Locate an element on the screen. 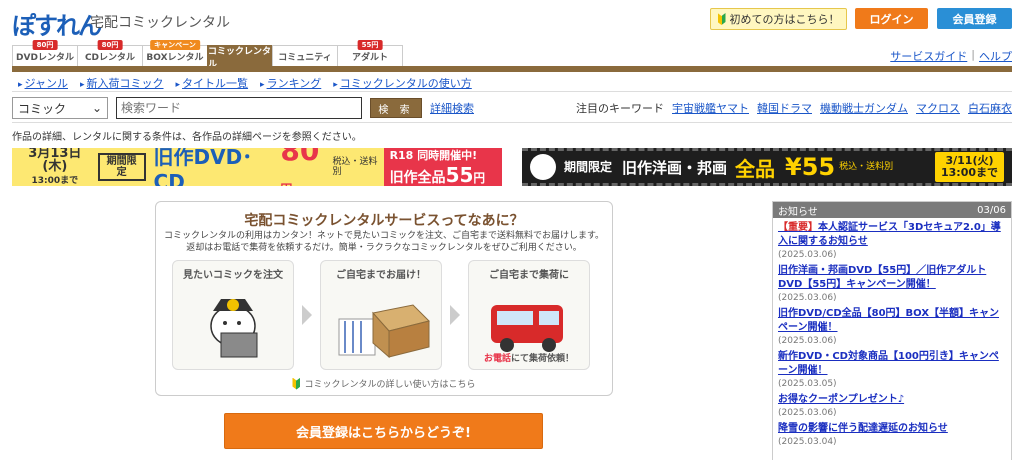  keyword-link: マクロス is located at coordinates (938, 108).